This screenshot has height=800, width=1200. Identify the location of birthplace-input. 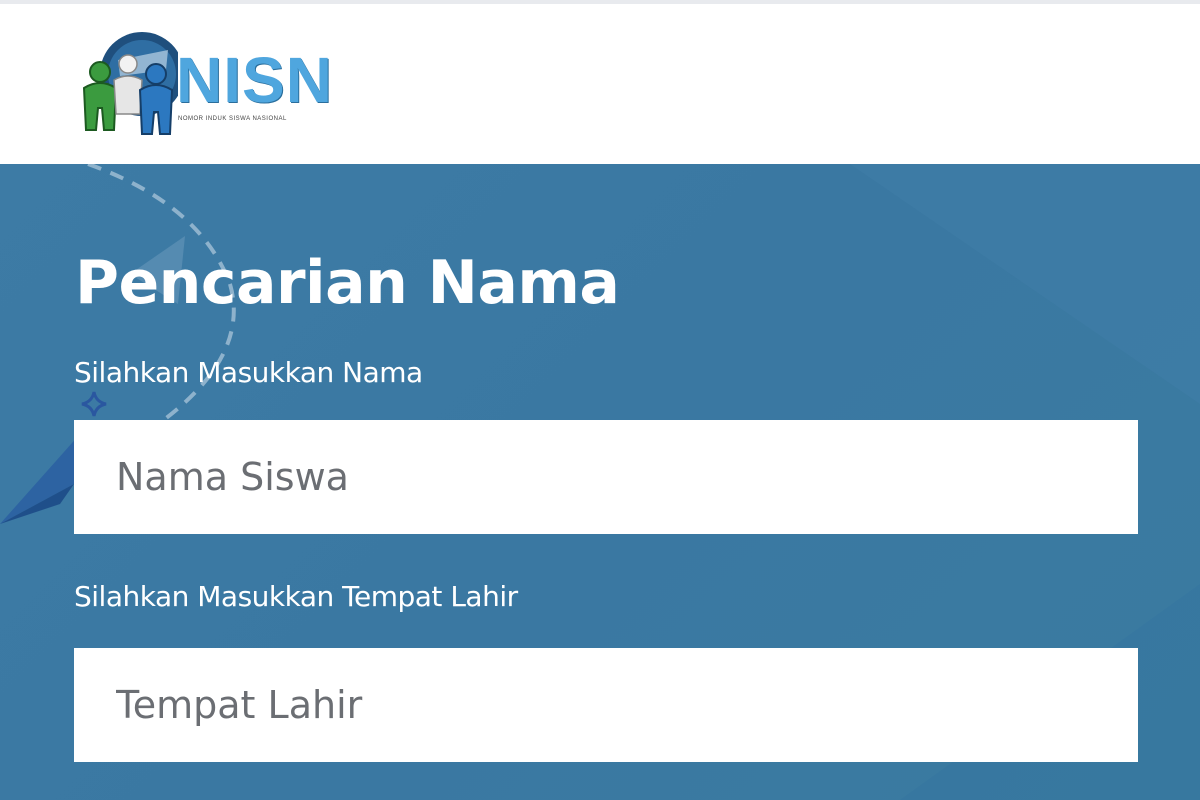
(606, 705).